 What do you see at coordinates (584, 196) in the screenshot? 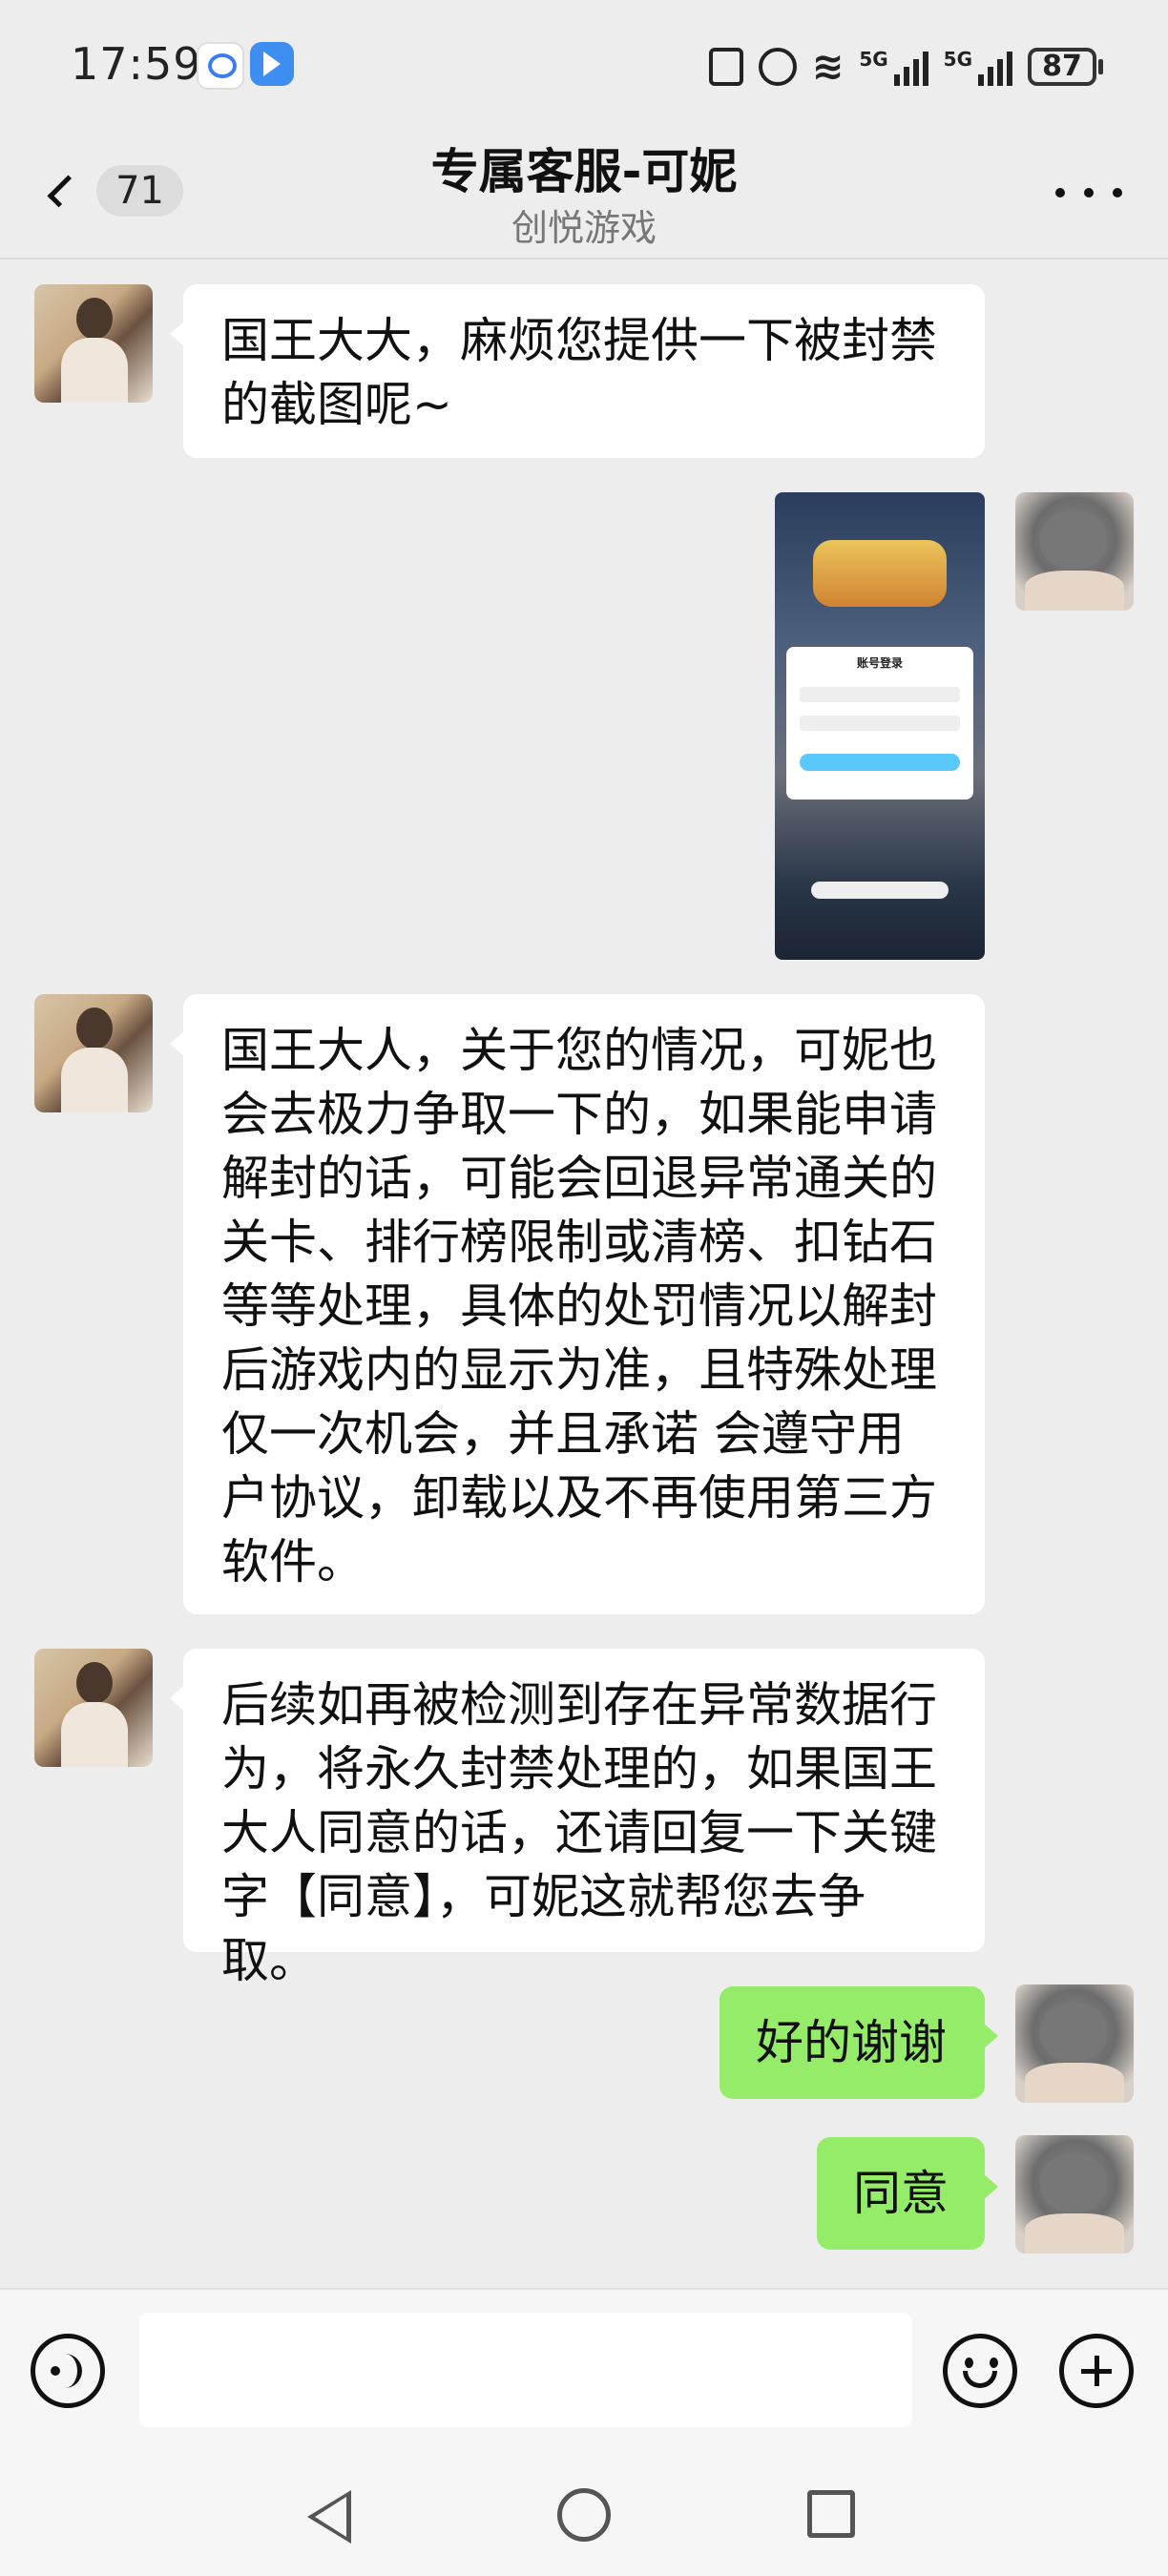
I see `chat-header: 专属客服-可妮 创悦游戏 71` at bounding box center [584, 196].